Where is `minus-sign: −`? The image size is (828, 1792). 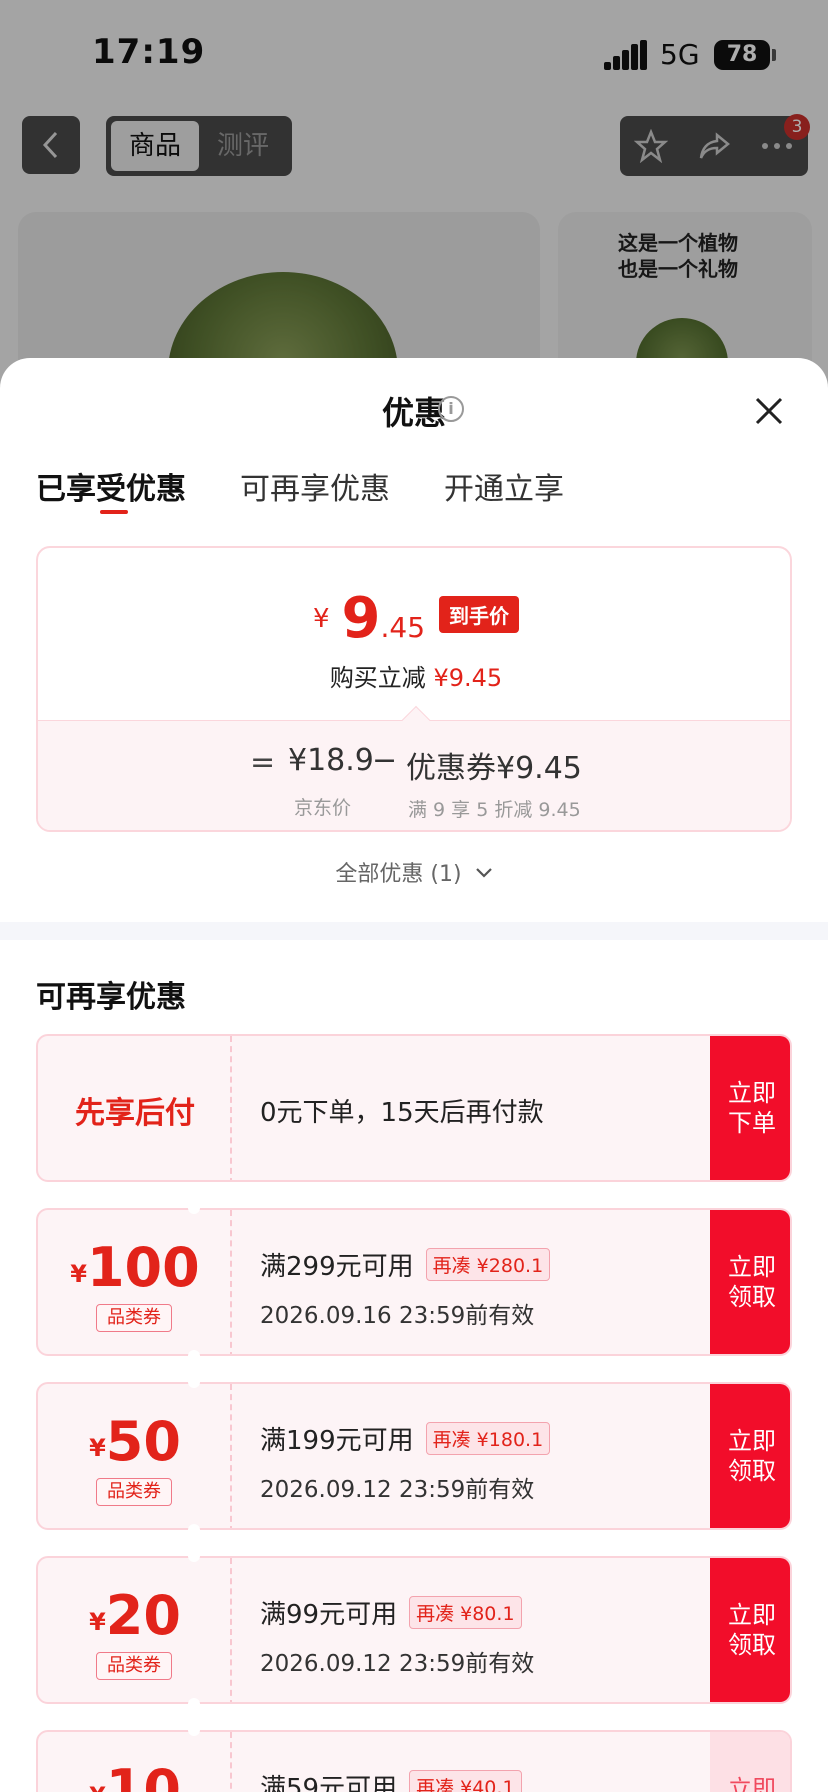
minus-sign: − is located at coordinates (385, 760).